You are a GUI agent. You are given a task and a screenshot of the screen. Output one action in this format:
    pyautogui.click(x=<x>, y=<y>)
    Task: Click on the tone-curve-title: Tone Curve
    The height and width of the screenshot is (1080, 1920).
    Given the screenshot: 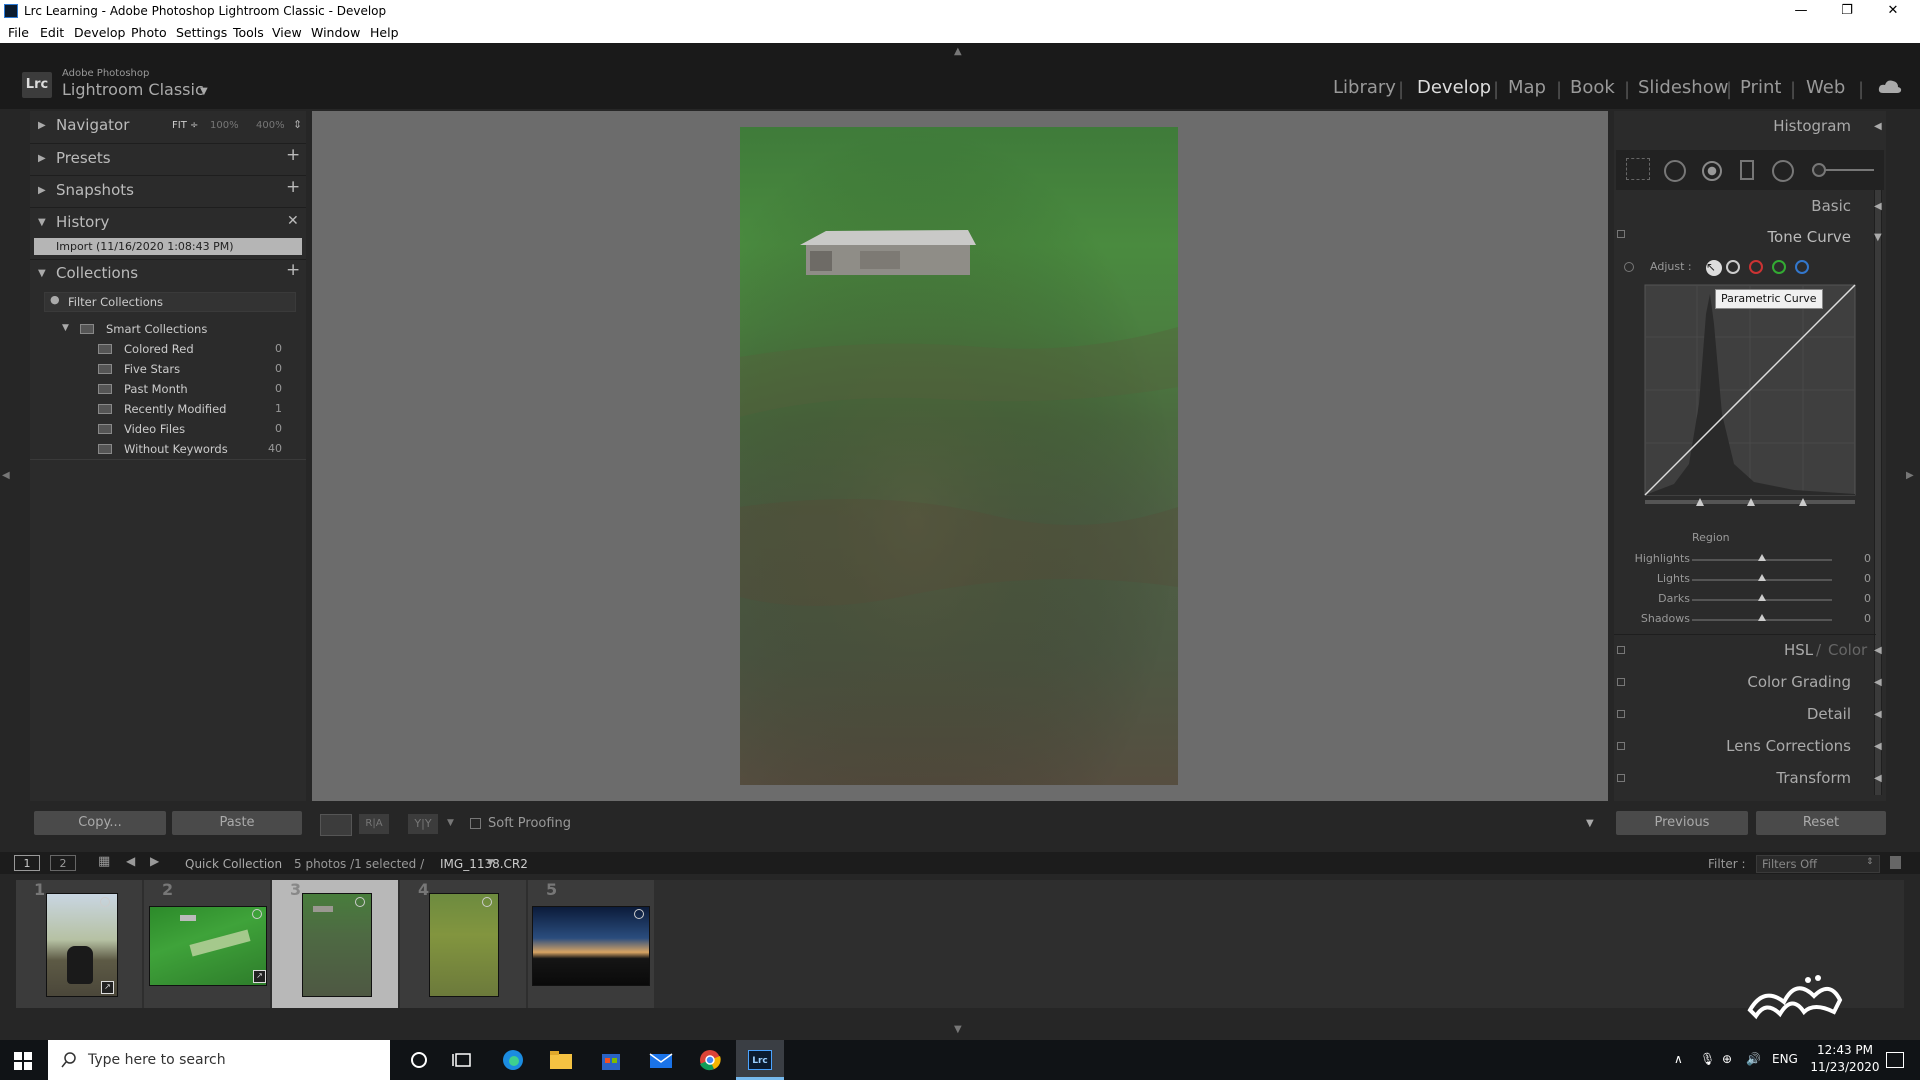 What is the action you would take?
    pyautogui.click(x=1809, y=237)
    